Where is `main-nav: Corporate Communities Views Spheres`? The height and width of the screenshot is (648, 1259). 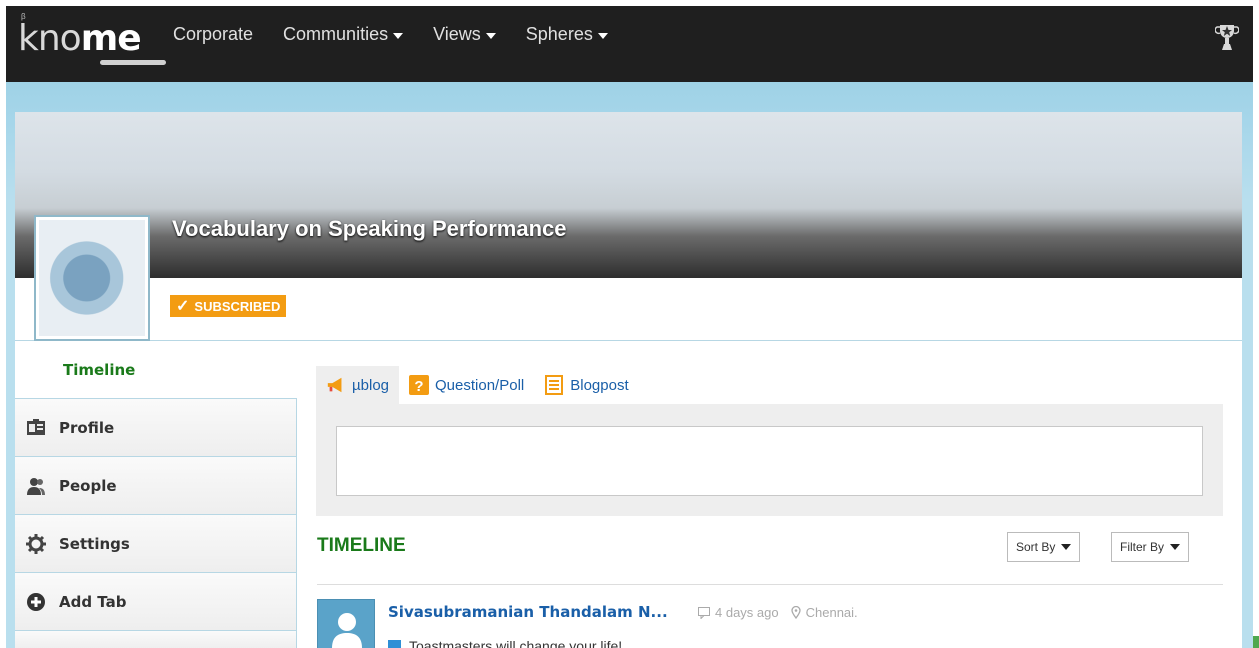
main-nav: Corporate Communities Views Spheres is located at coordinates (405, 34).